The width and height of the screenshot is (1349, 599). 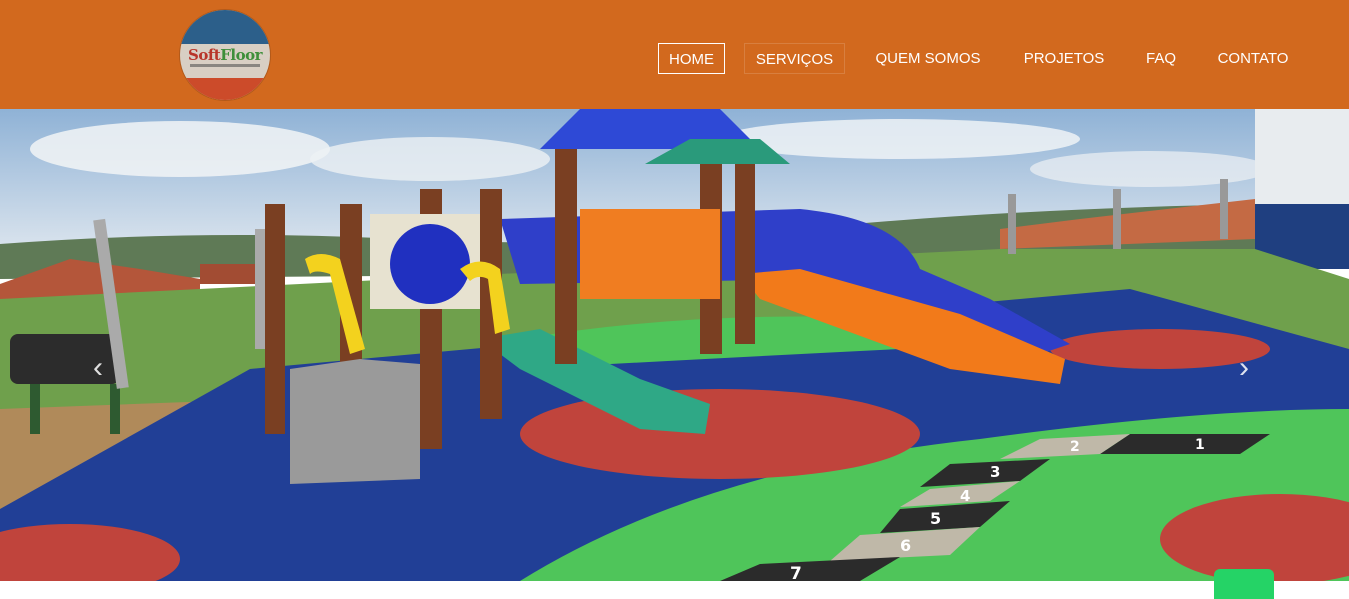 What do you see at coordinates (794, 58) in the screenshot?
I see `nav-servicos: SERVIÇOS` at bounding box center [794, 58].